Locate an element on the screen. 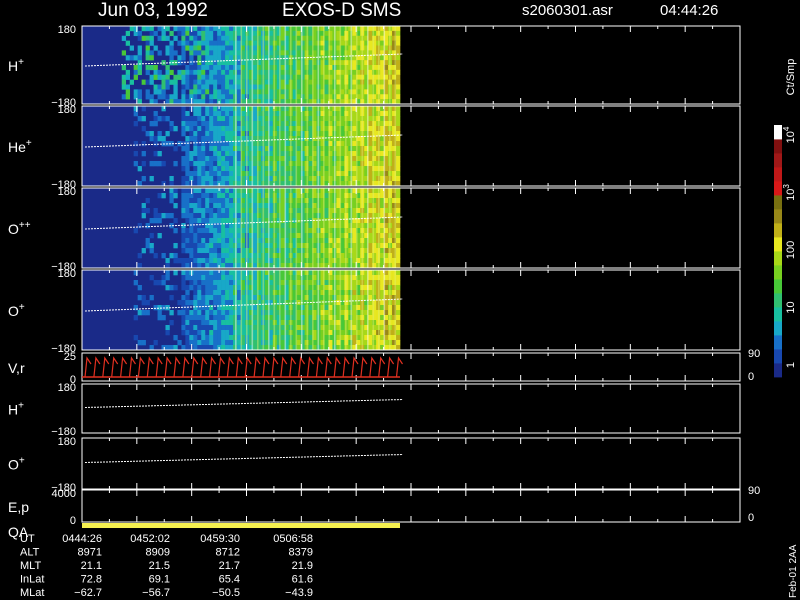  table-cell: 8712 is located at coordinates (228, 553).